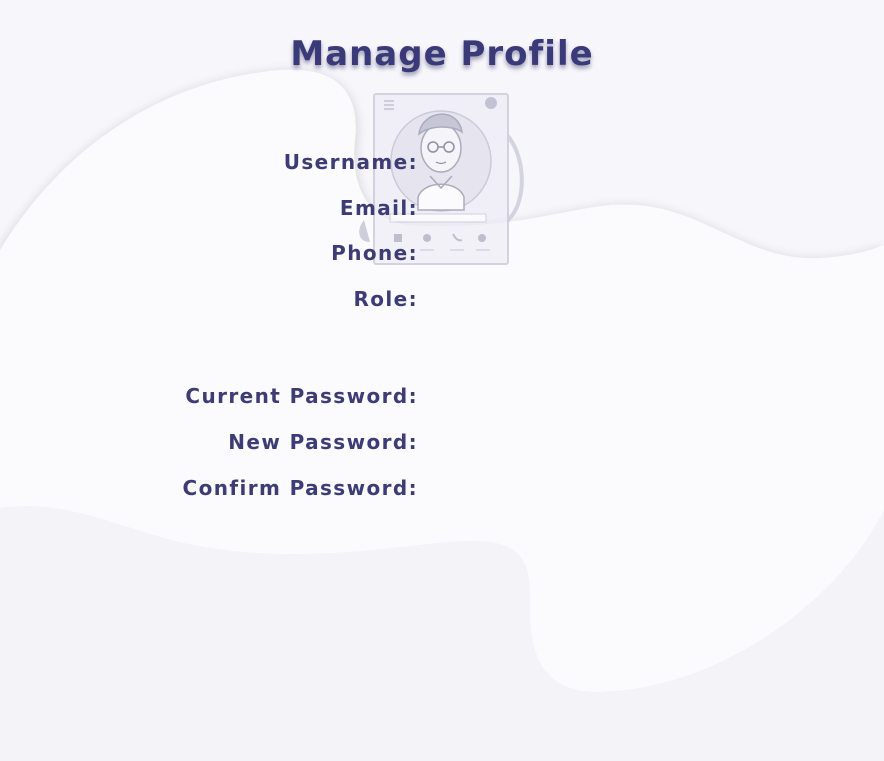 The width and height of the screenshot is (884, 761). Describe the element at coordinates (560, 489) in the screenshot. I see `confirm-password-input` at that location.